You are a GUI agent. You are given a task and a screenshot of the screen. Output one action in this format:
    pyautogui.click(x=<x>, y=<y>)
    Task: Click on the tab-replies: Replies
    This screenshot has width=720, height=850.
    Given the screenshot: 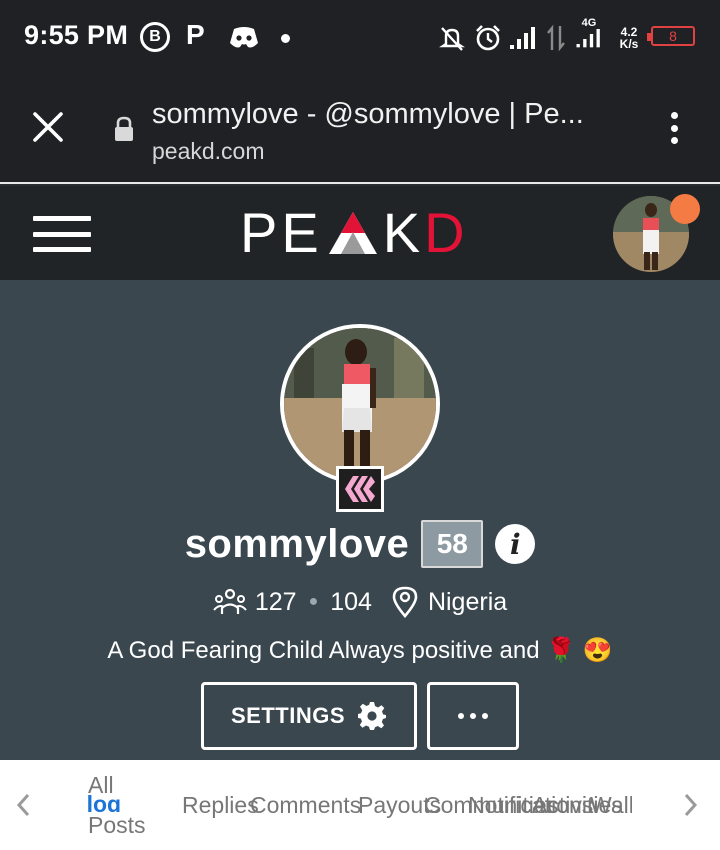 What is the action you would take?
    pyautogui.click(x=220, y=805)
    